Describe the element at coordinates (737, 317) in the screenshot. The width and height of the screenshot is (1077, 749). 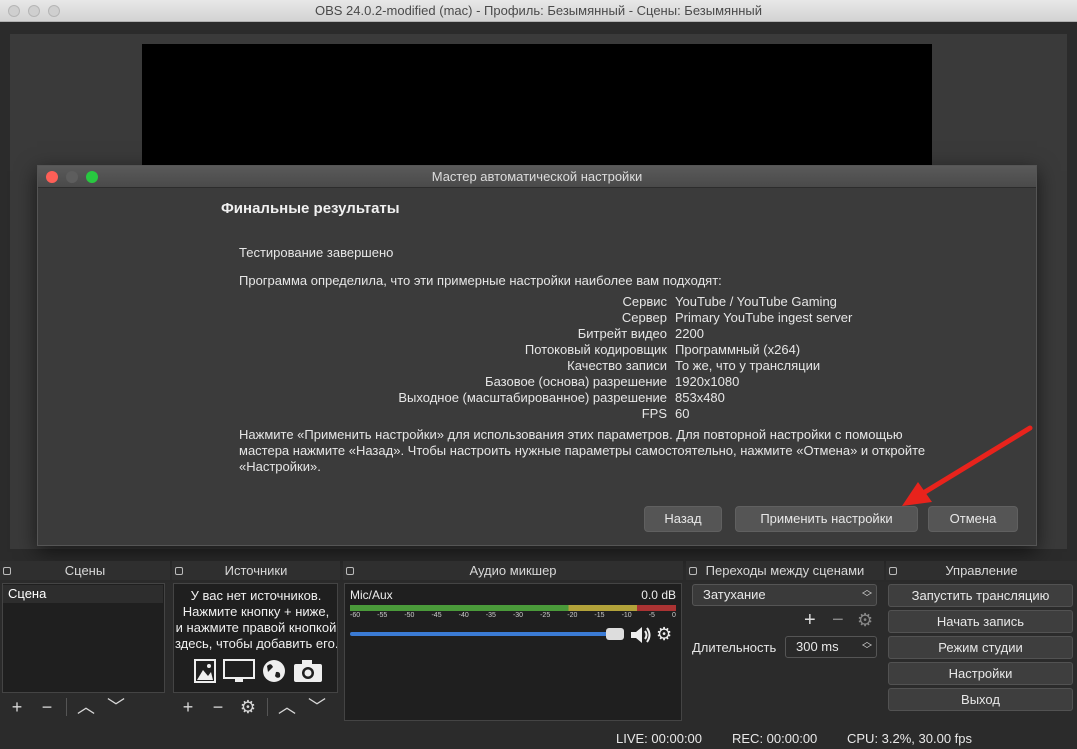
I see `result-row: Сервер Primary YouTube ingest server` at that location.